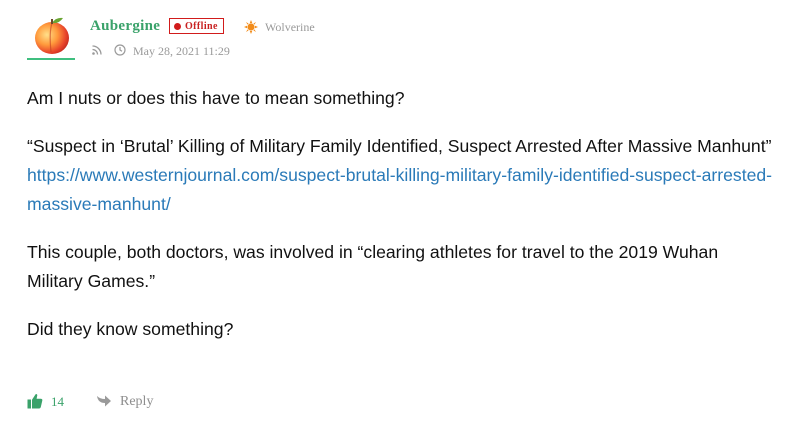  Describe the element at coordinates (177, 26) in the screenshot. I see `status-dot-icon` at that location.